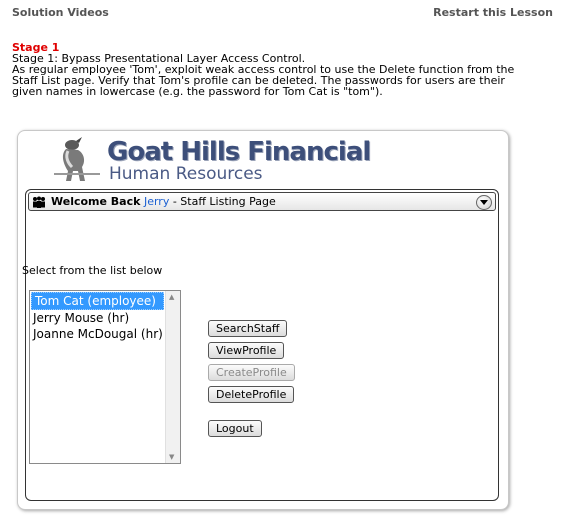  I want to click on scroll-up-arrow-icon: ▲, so click(171, 297).